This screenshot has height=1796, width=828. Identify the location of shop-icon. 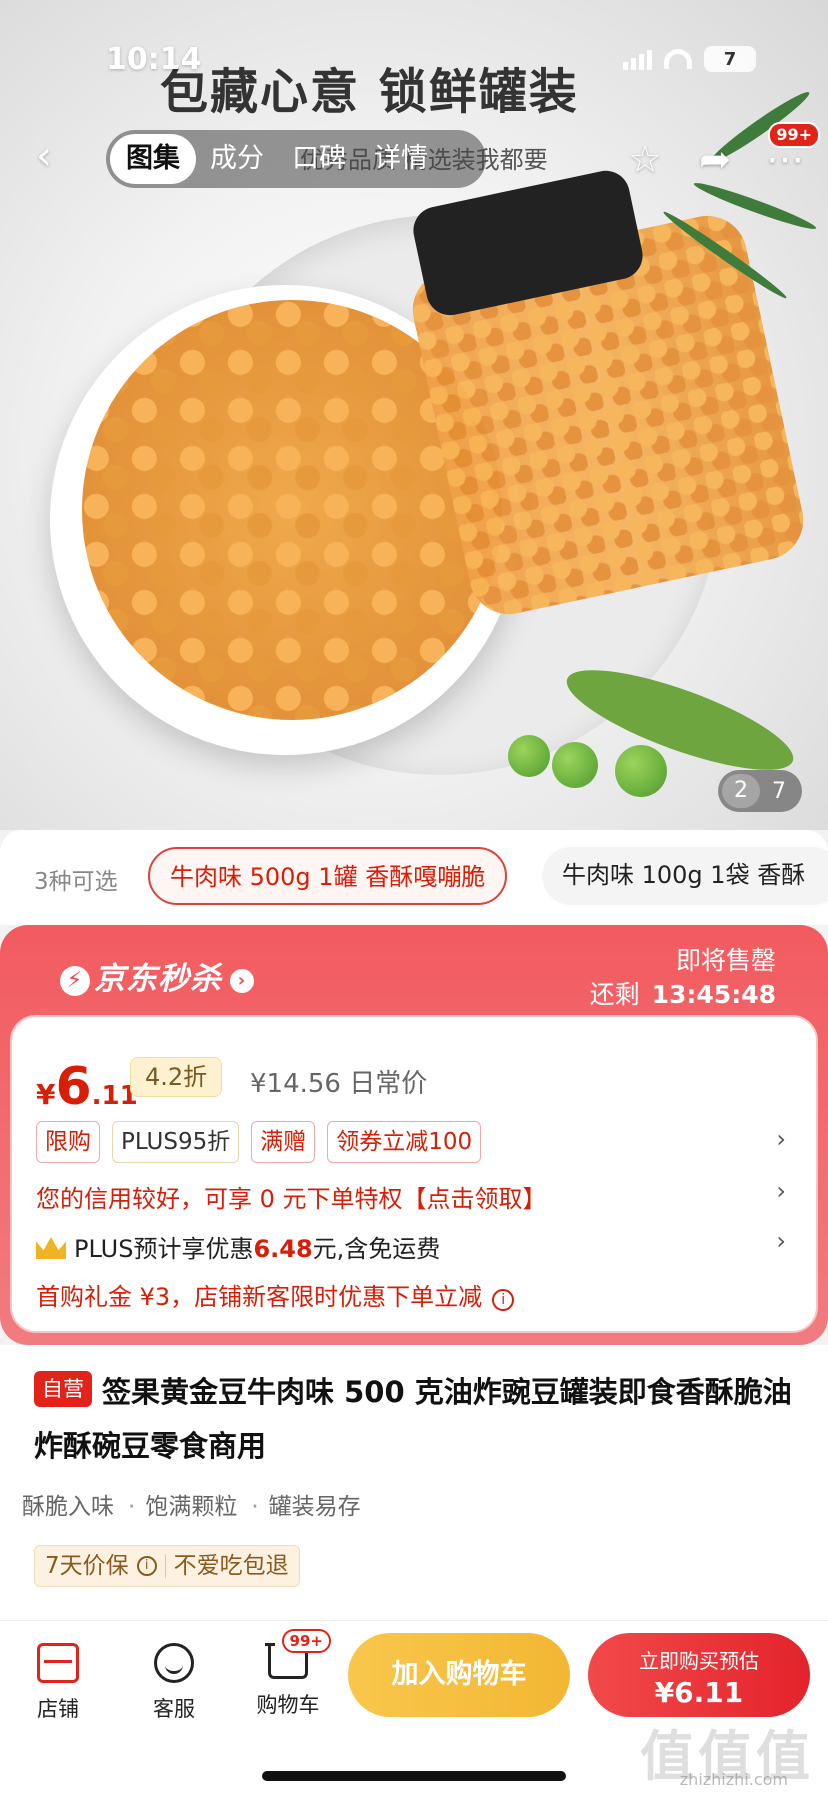
(58, 1663).